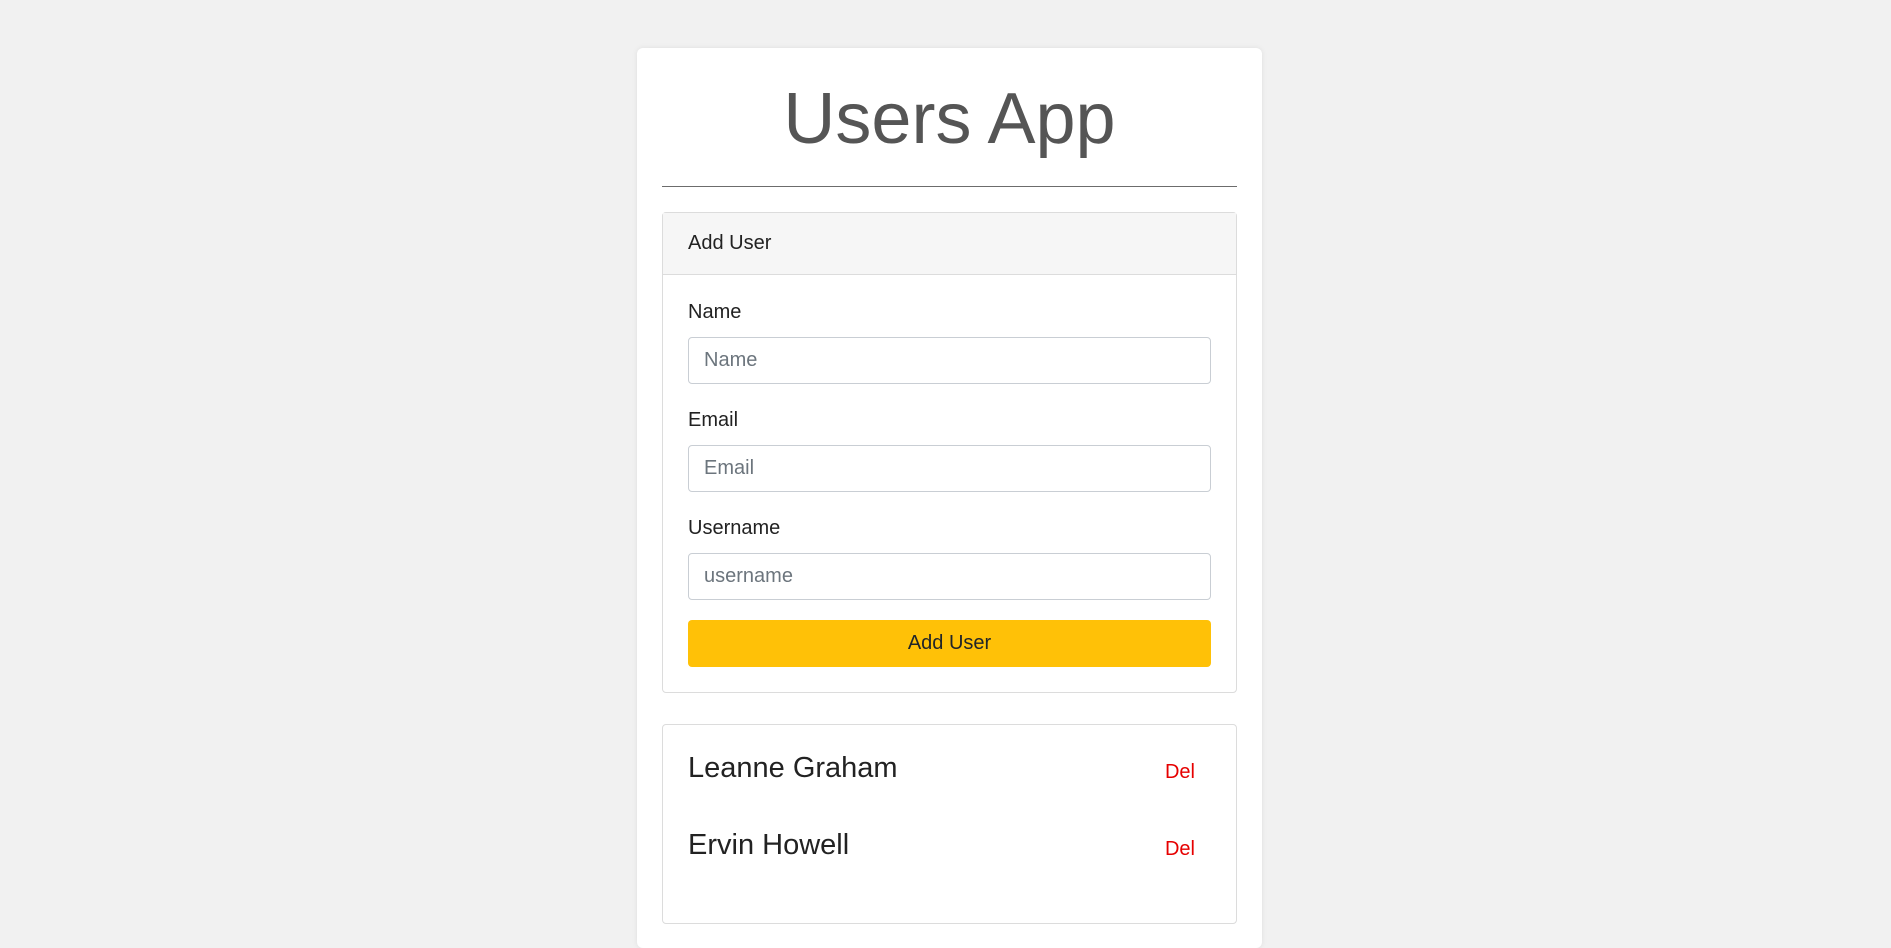 This screenshot has height=948, width=1891. Describe the element at coordinates (734, 528) in the screenshot. I see `username-label: Username` at that location.